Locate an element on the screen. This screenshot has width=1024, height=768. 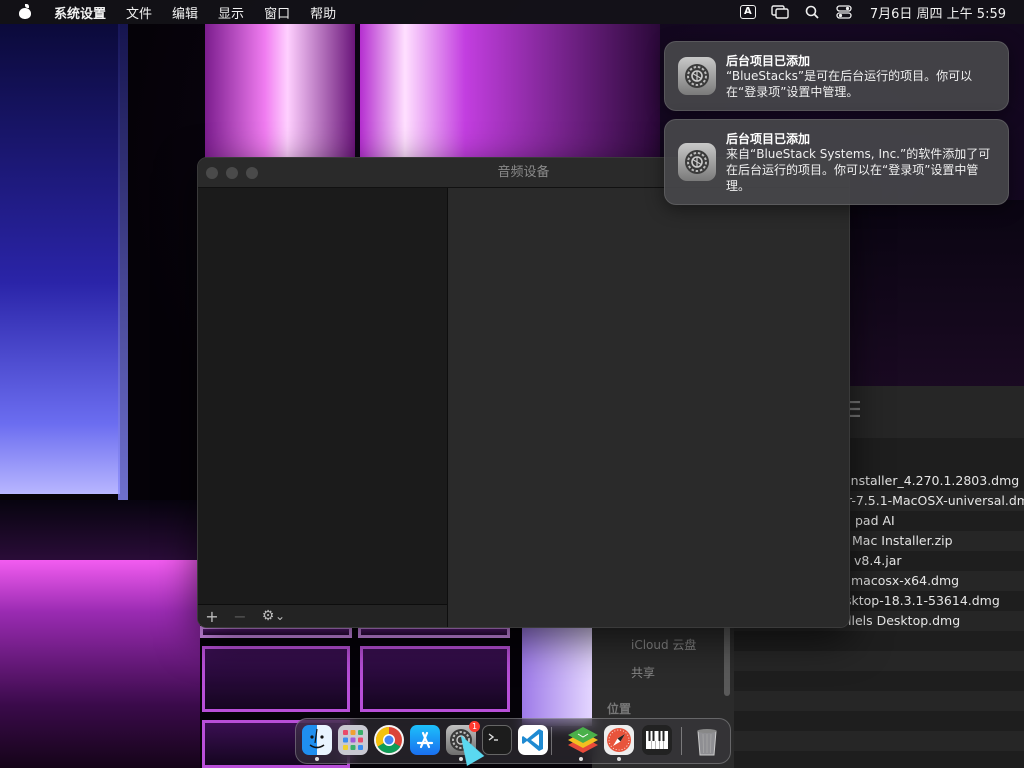
screen-mirroring-icon is located at coordinates (780, 12).